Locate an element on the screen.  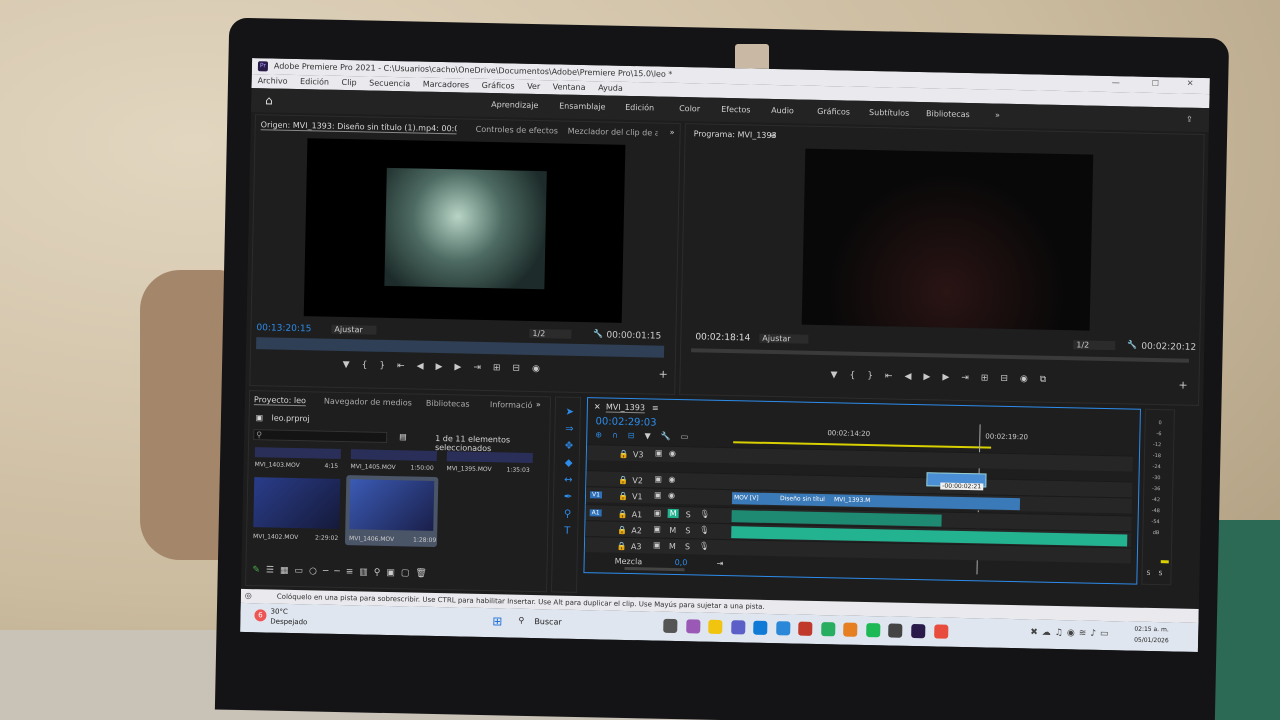
a1-mute-button: M is located at coordinates (673, 513).